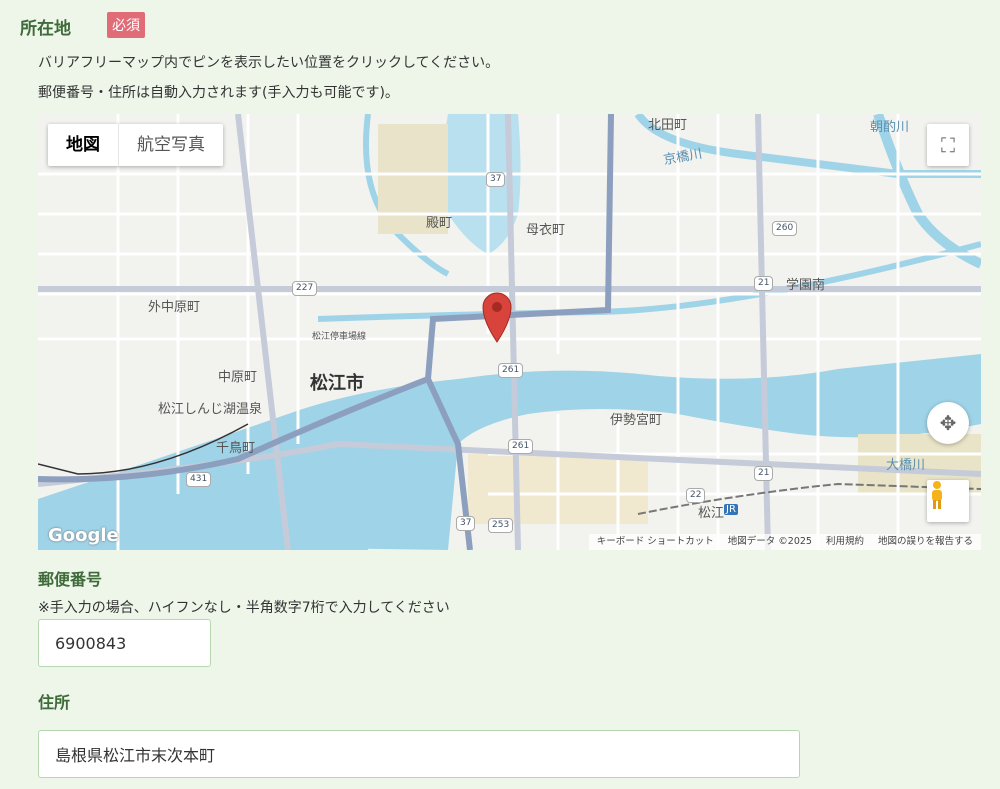 The width and height of the screenshot is (1000, 789). Describe the element at coordinates (210, 409) in the screenshot. I see `map-label-onsen: 松江しんじ湖温泉` at that location.